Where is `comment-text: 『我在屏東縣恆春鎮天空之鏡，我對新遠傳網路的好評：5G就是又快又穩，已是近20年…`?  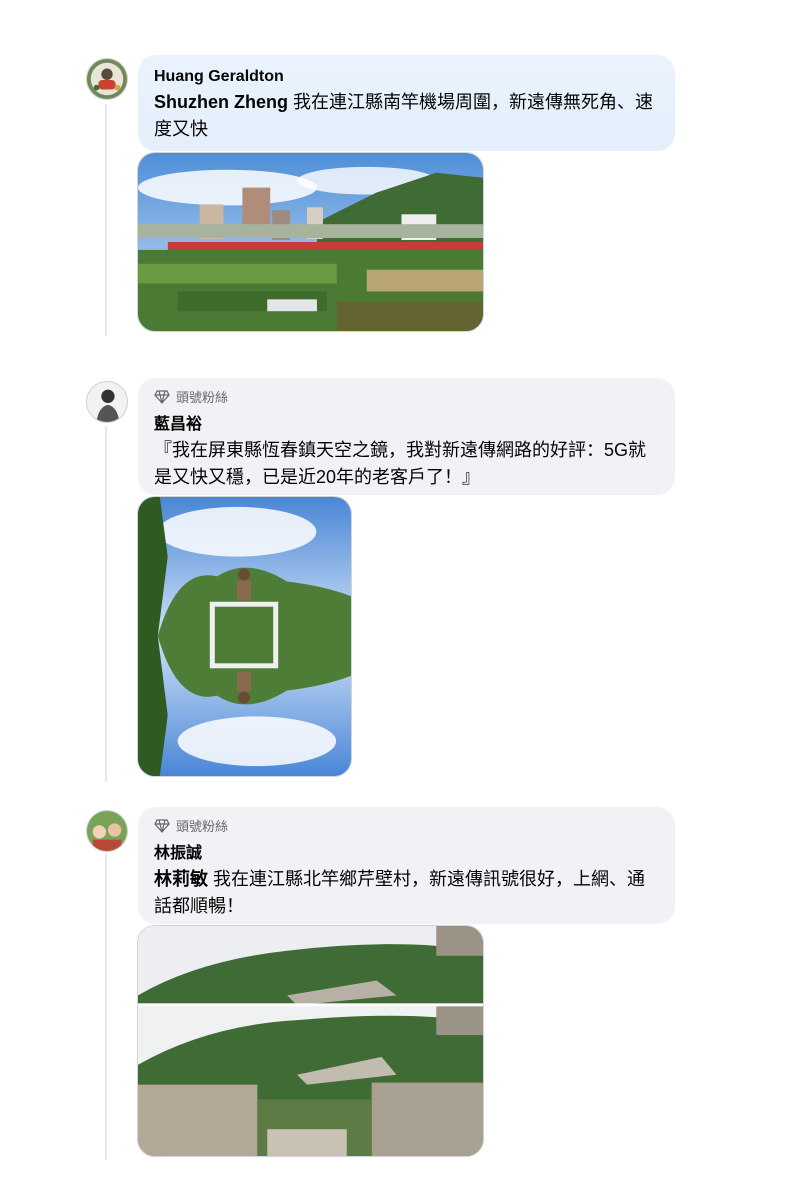 comment-text: 『我在屏東縣恆春鎮天空之鏡，我對新遠傳網路的好評：5G就是又快又穩，已是近20年… is located at coordinates (400, 463).